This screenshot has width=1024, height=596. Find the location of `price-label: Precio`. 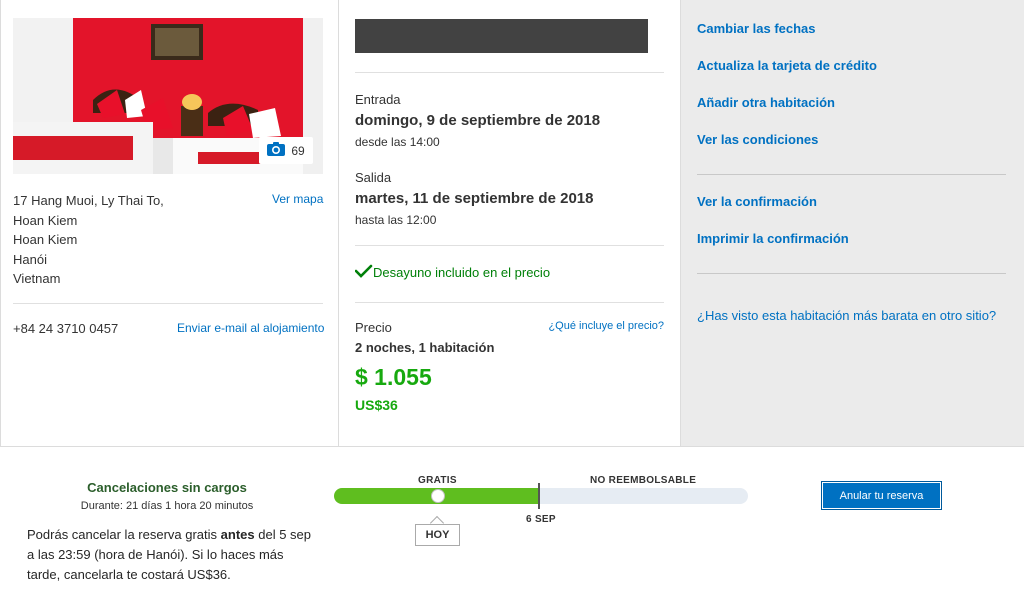

price-label: Precio is located at coordinates (373, 327).